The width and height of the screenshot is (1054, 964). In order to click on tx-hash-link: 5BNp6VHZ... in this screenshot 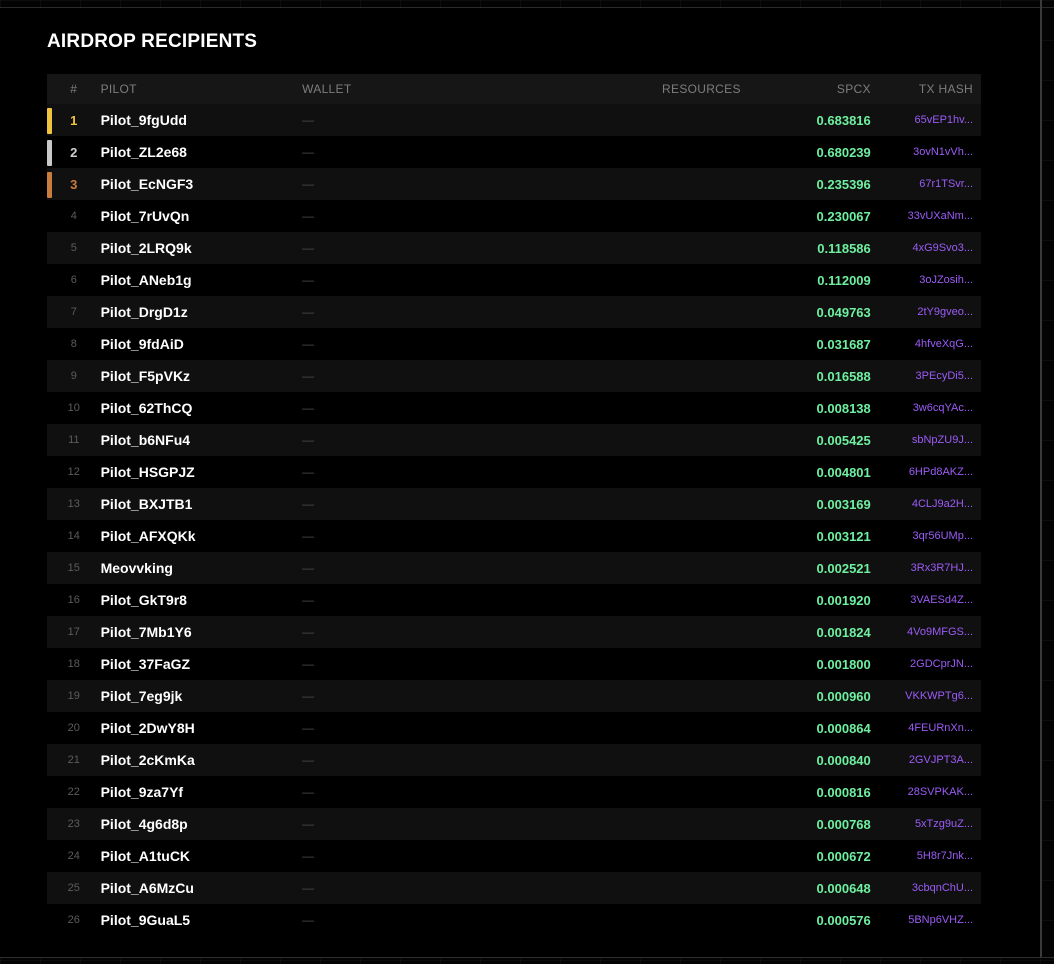, I will do `click(926, 920)`.